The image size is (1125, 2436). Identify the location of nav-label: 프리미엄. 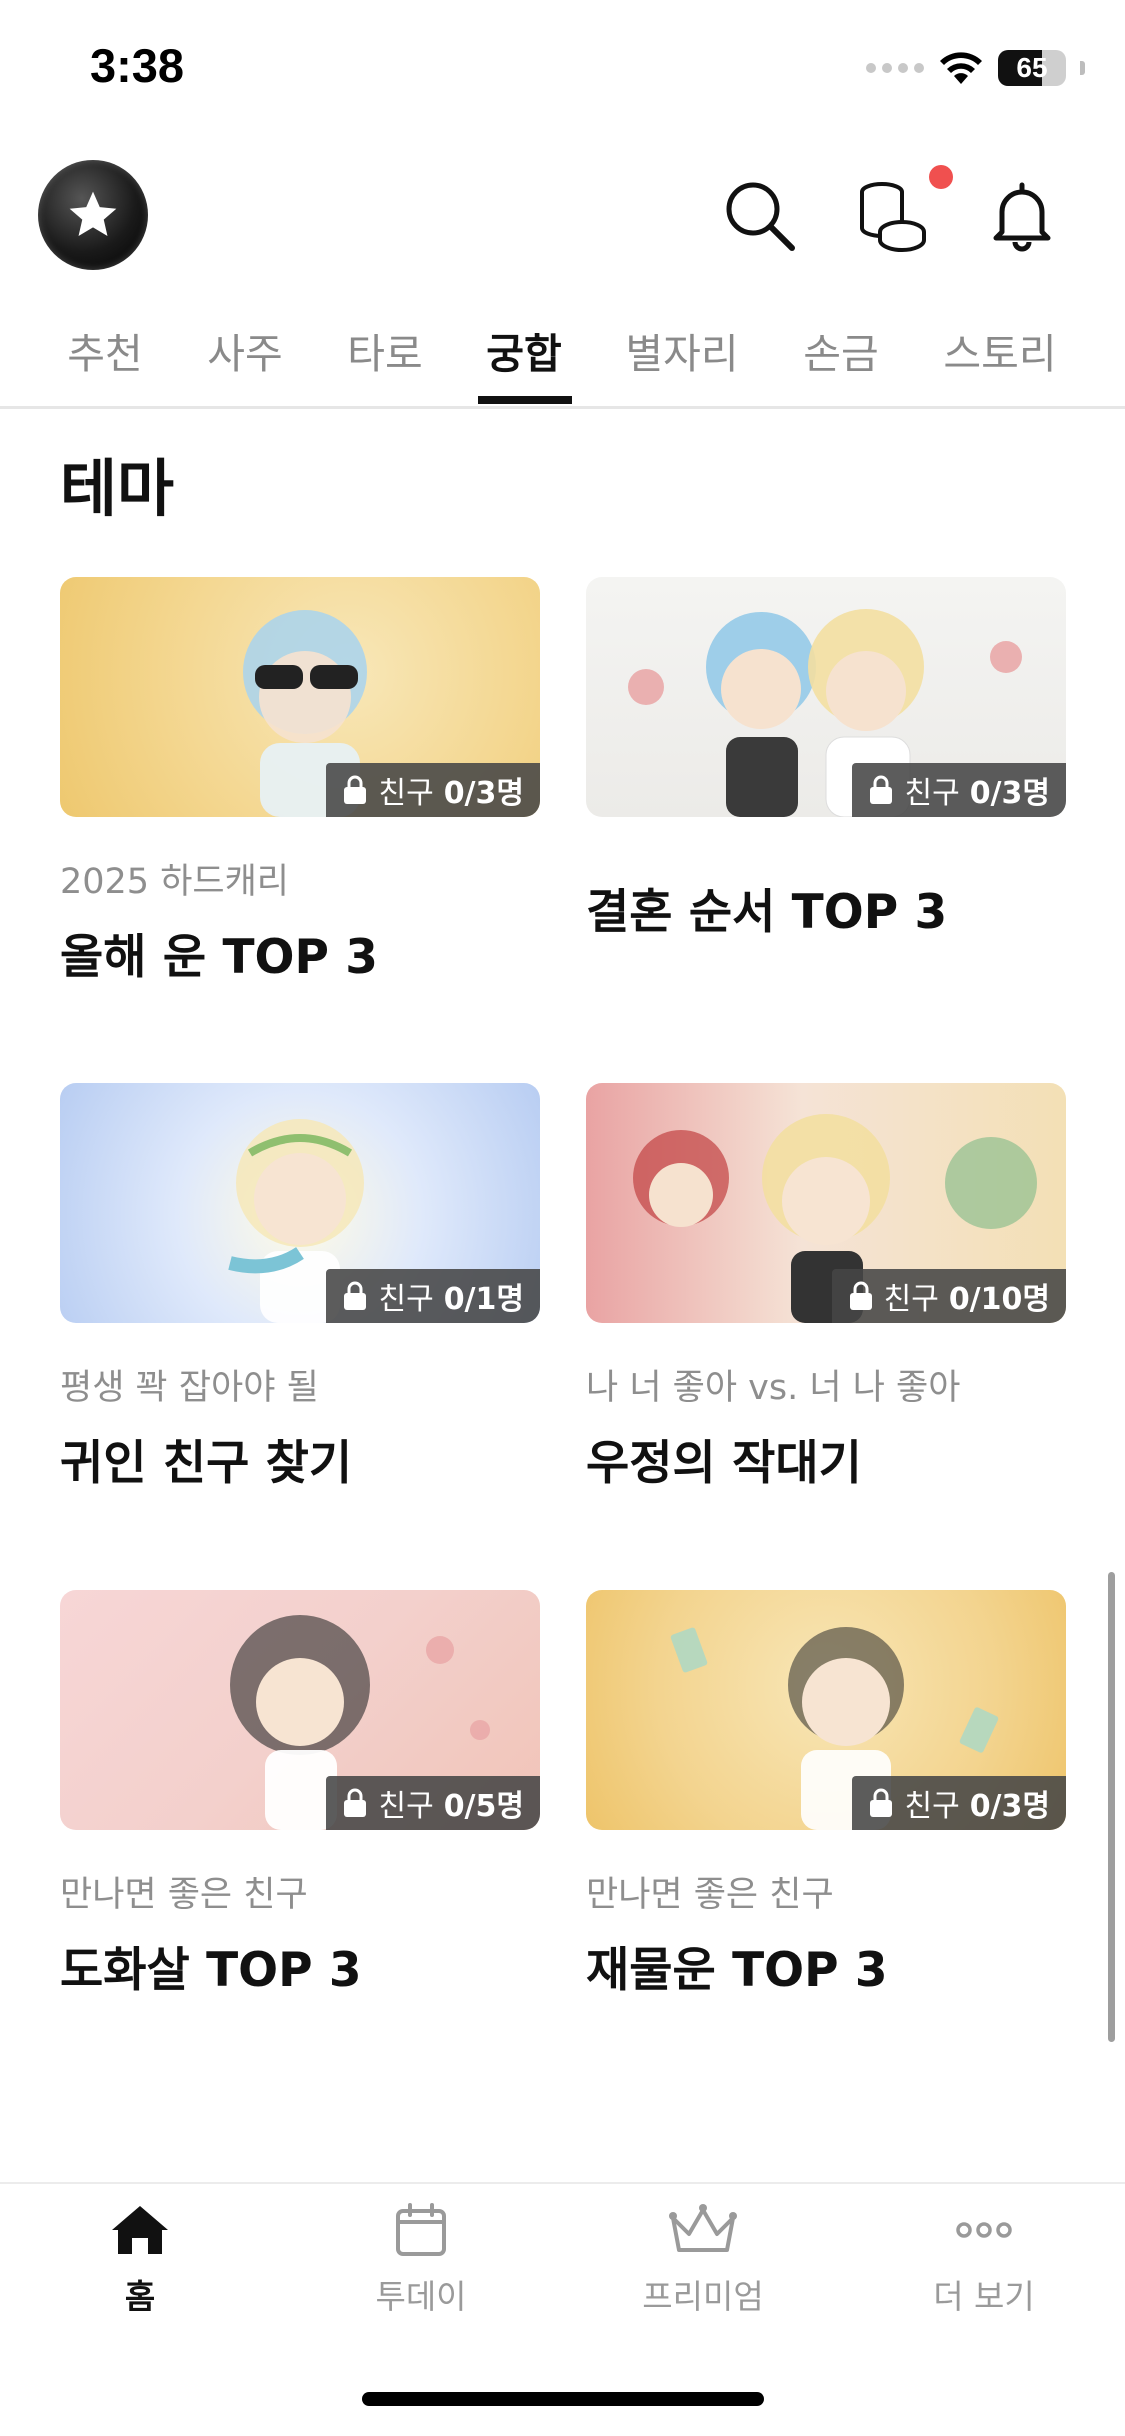
(703, 2296).